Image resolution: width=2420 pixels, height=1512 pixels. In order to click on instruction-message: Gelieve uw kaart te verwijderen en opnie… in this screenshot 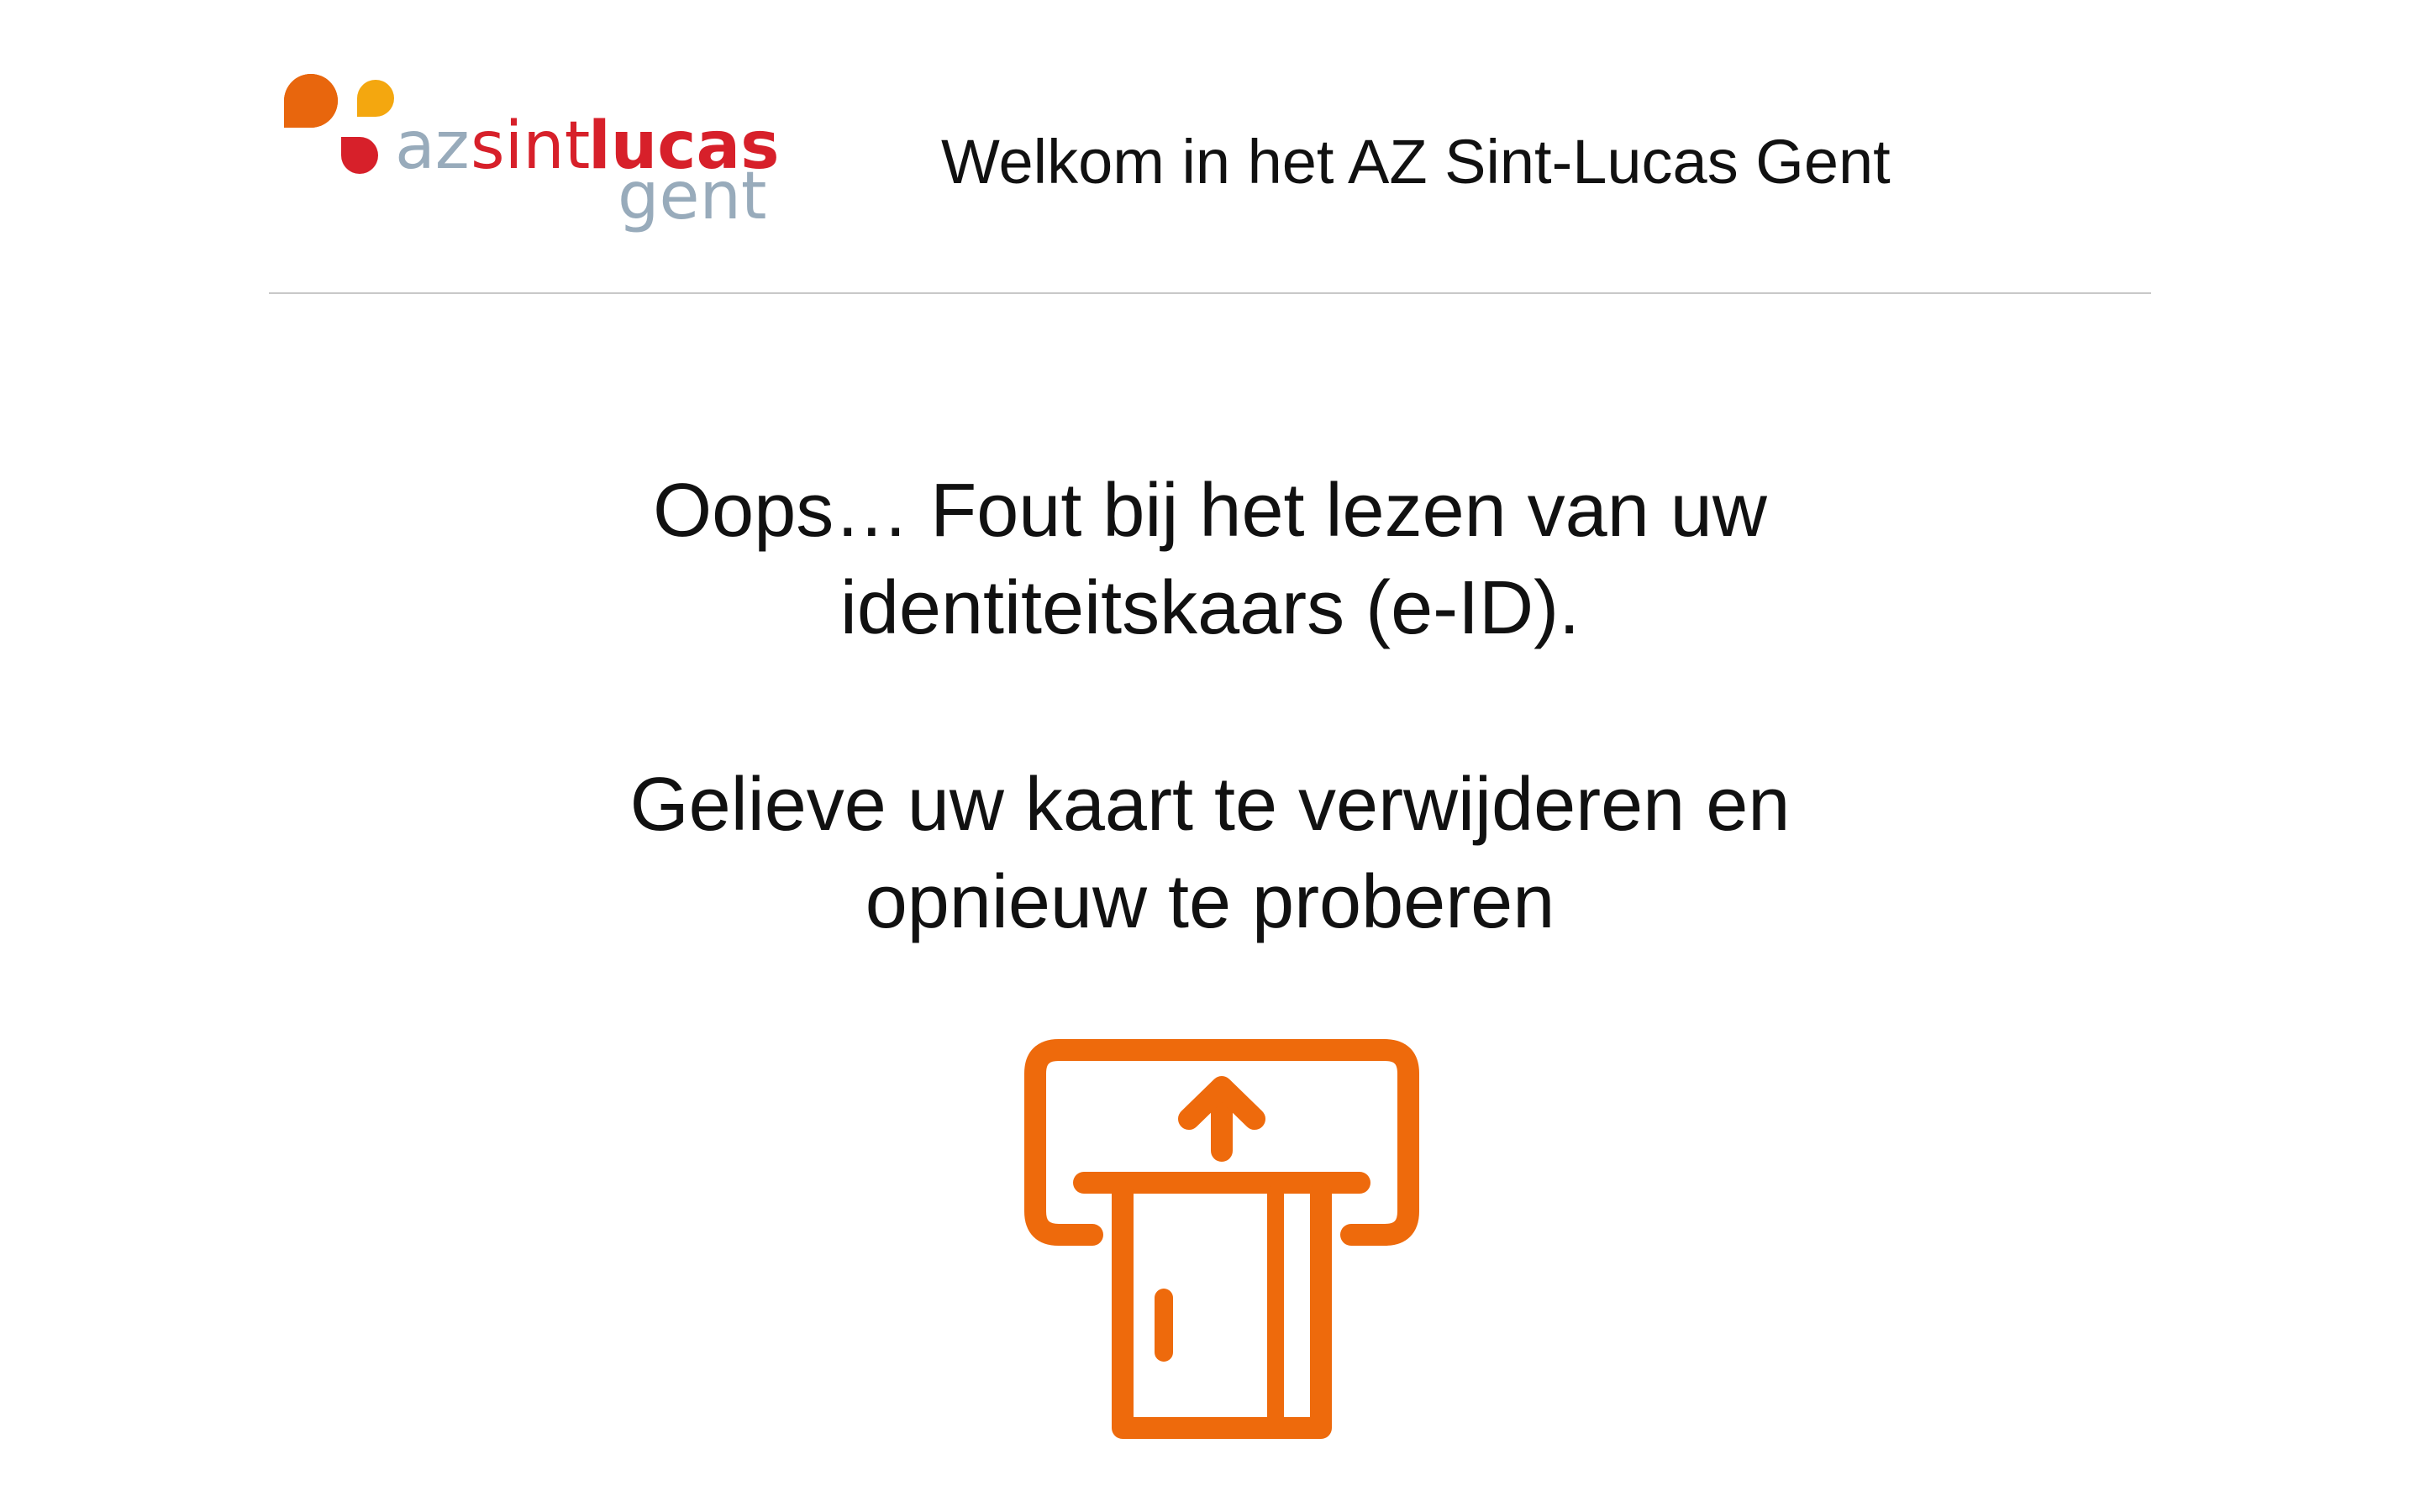, I will do `click(1210, 853)`.